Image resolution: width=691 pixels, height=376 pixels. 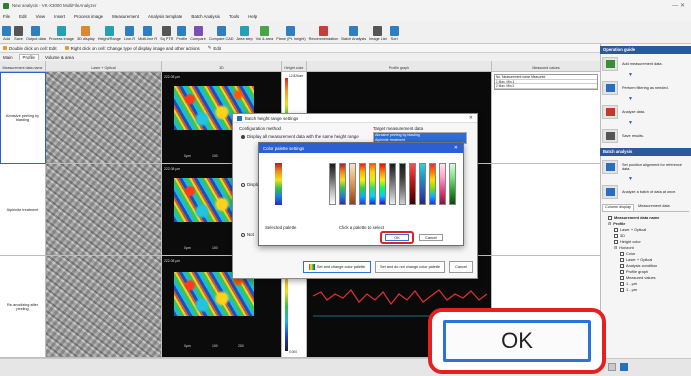 I want to click on row-name-cell: Alphinite treatment, so click(x=23, y=210).